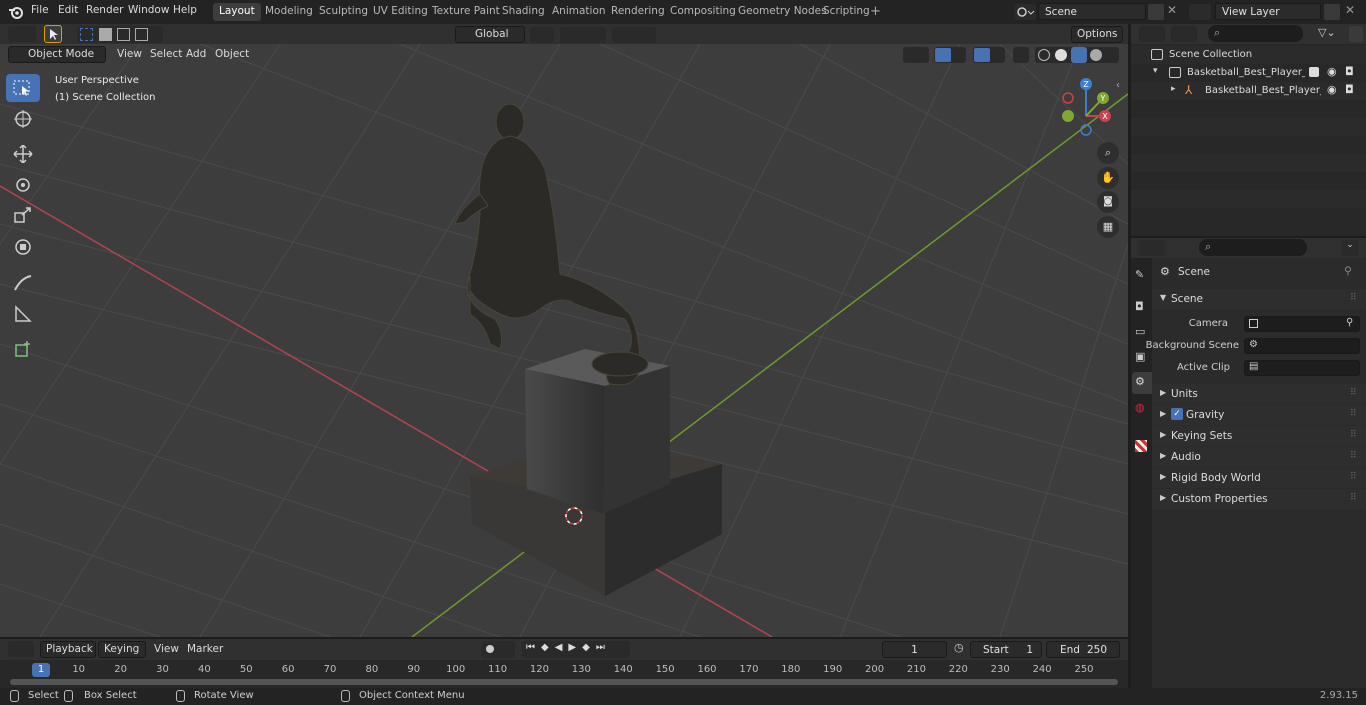 The height and width of the screenshot is (705, 1366). What do you see at coordinates (1140, 356) in the screenshot?
I see `view-layer-tab-icon: ▣` at bounding box center [1140, 356].